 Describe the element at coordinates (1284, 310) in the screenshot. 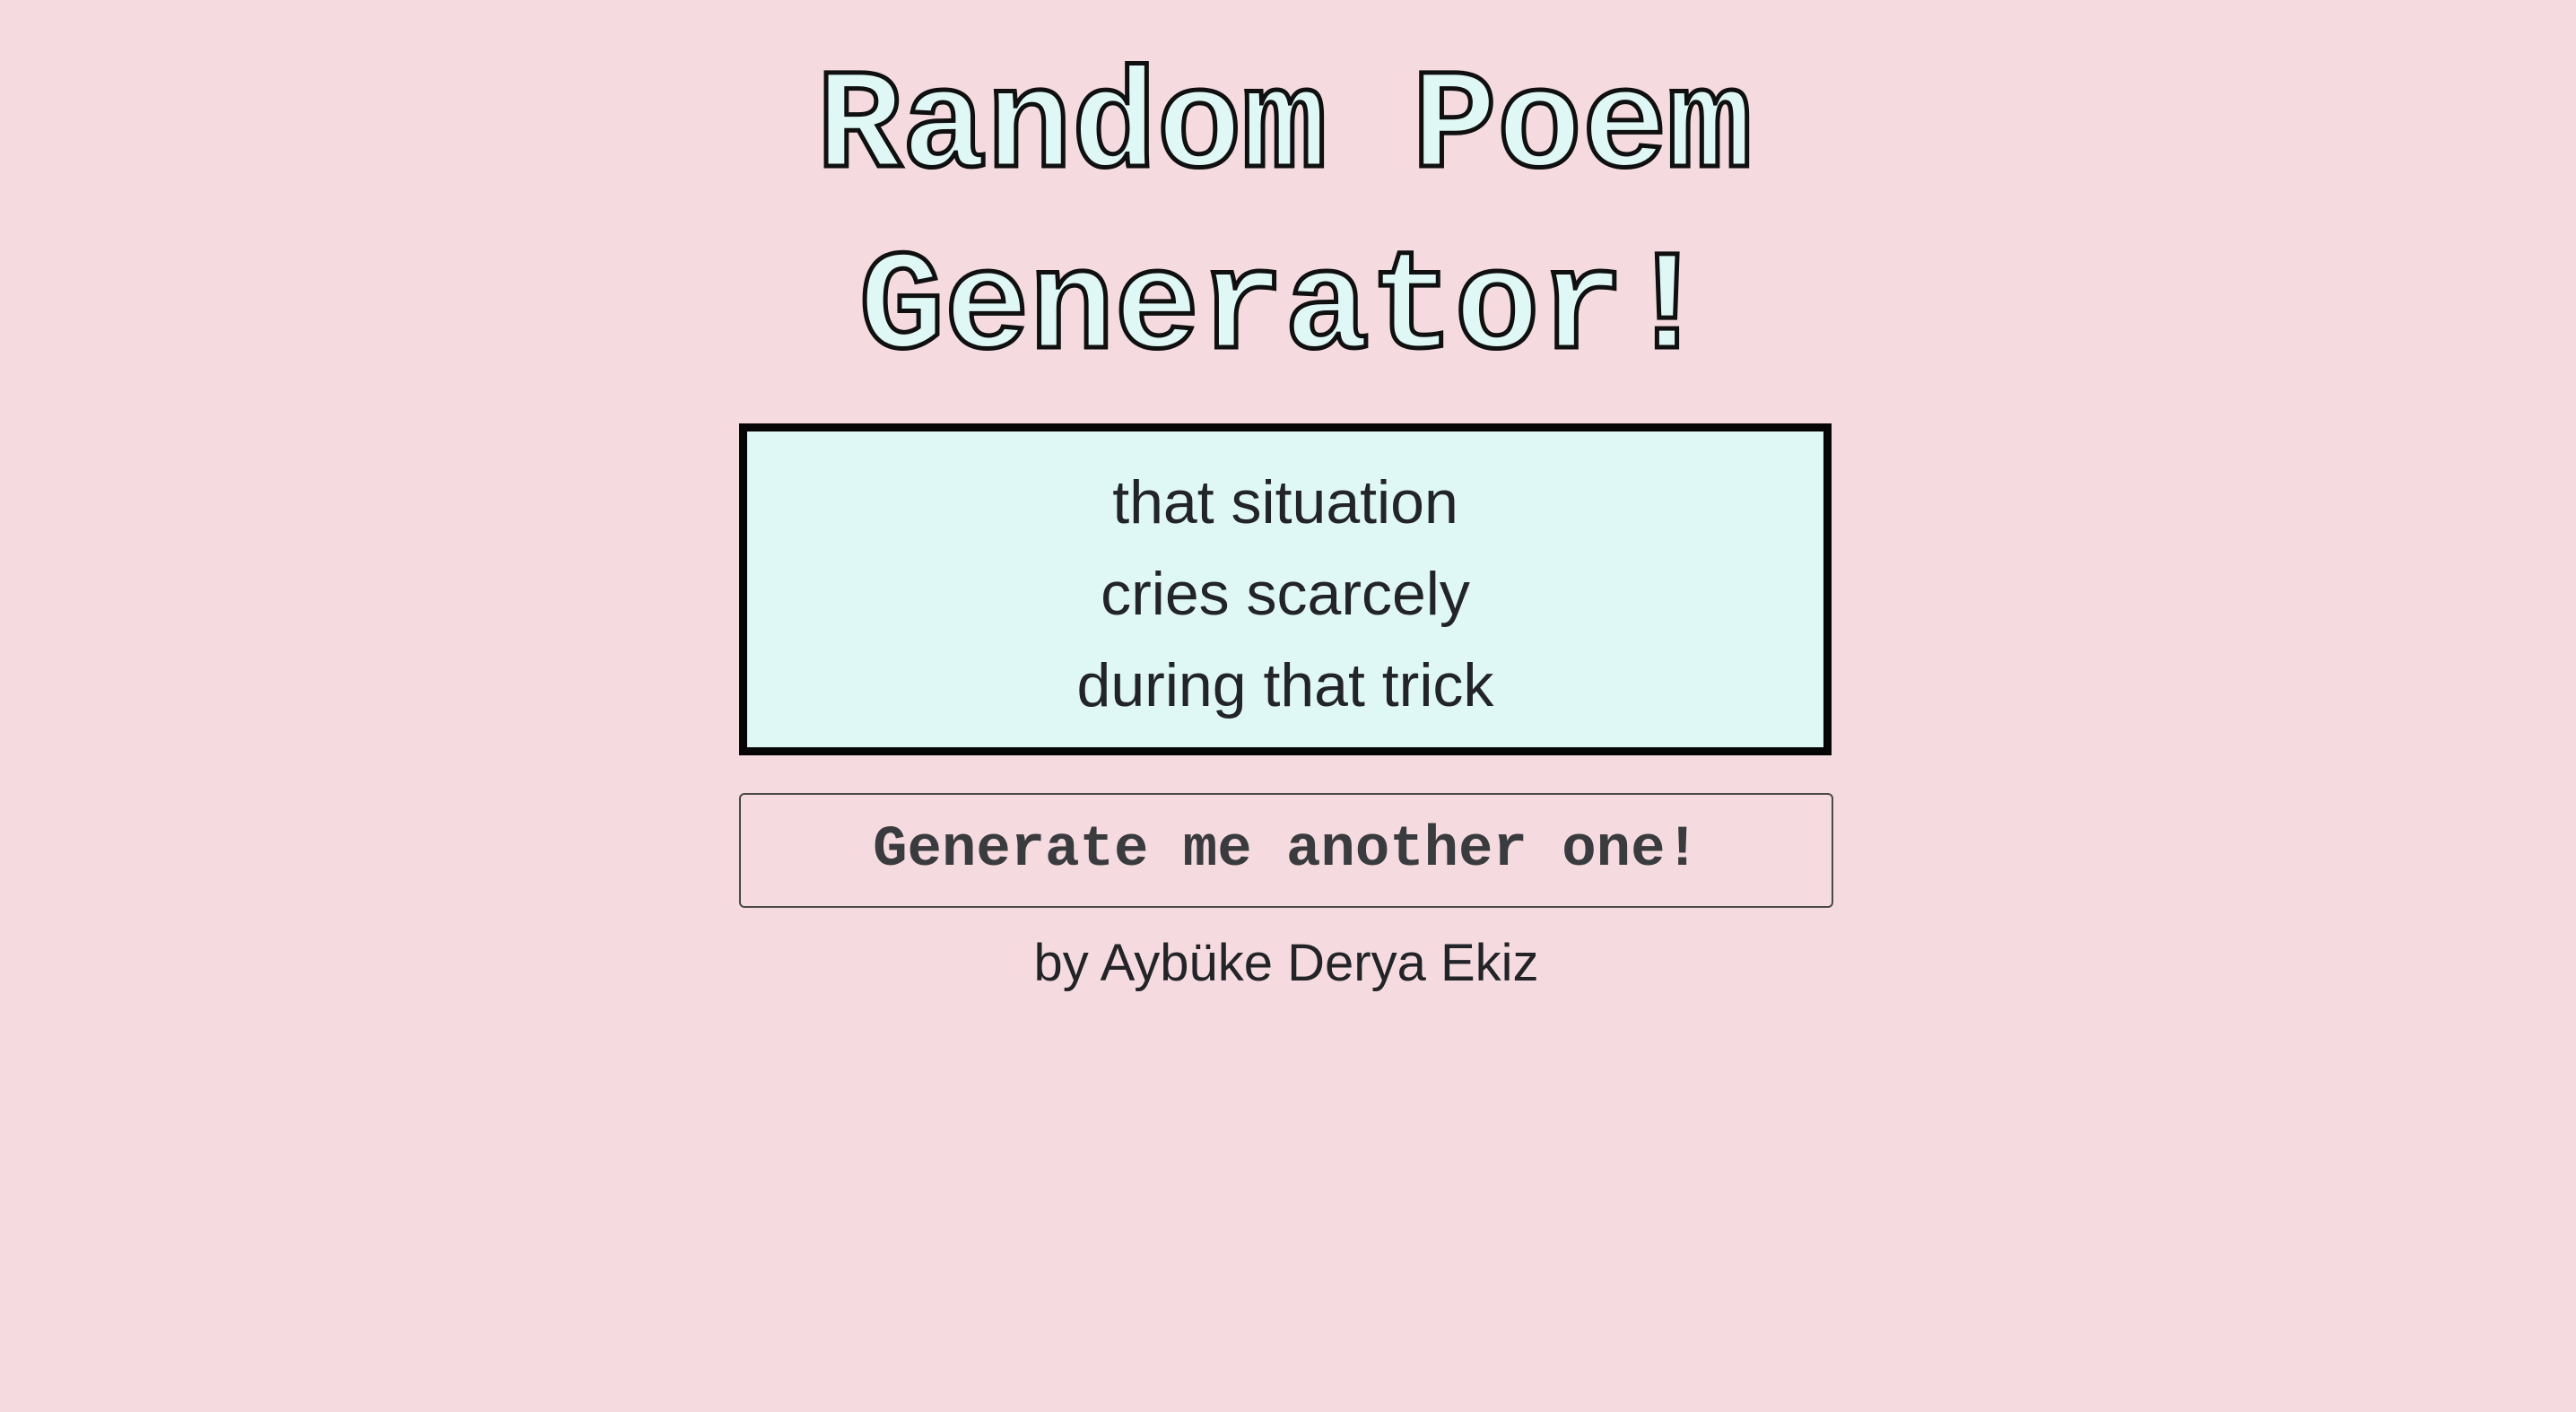

I see `page-title-line-2: Generator!` at that location.